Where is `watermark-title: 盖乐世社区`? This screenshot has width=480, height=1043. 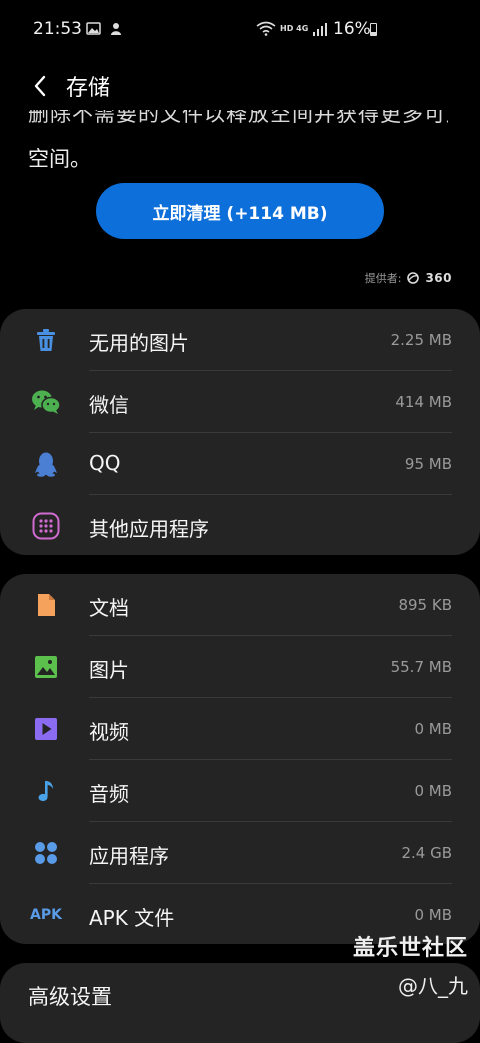 watermark-title: 盖乐世社区 is located at coordinates (410, 948).